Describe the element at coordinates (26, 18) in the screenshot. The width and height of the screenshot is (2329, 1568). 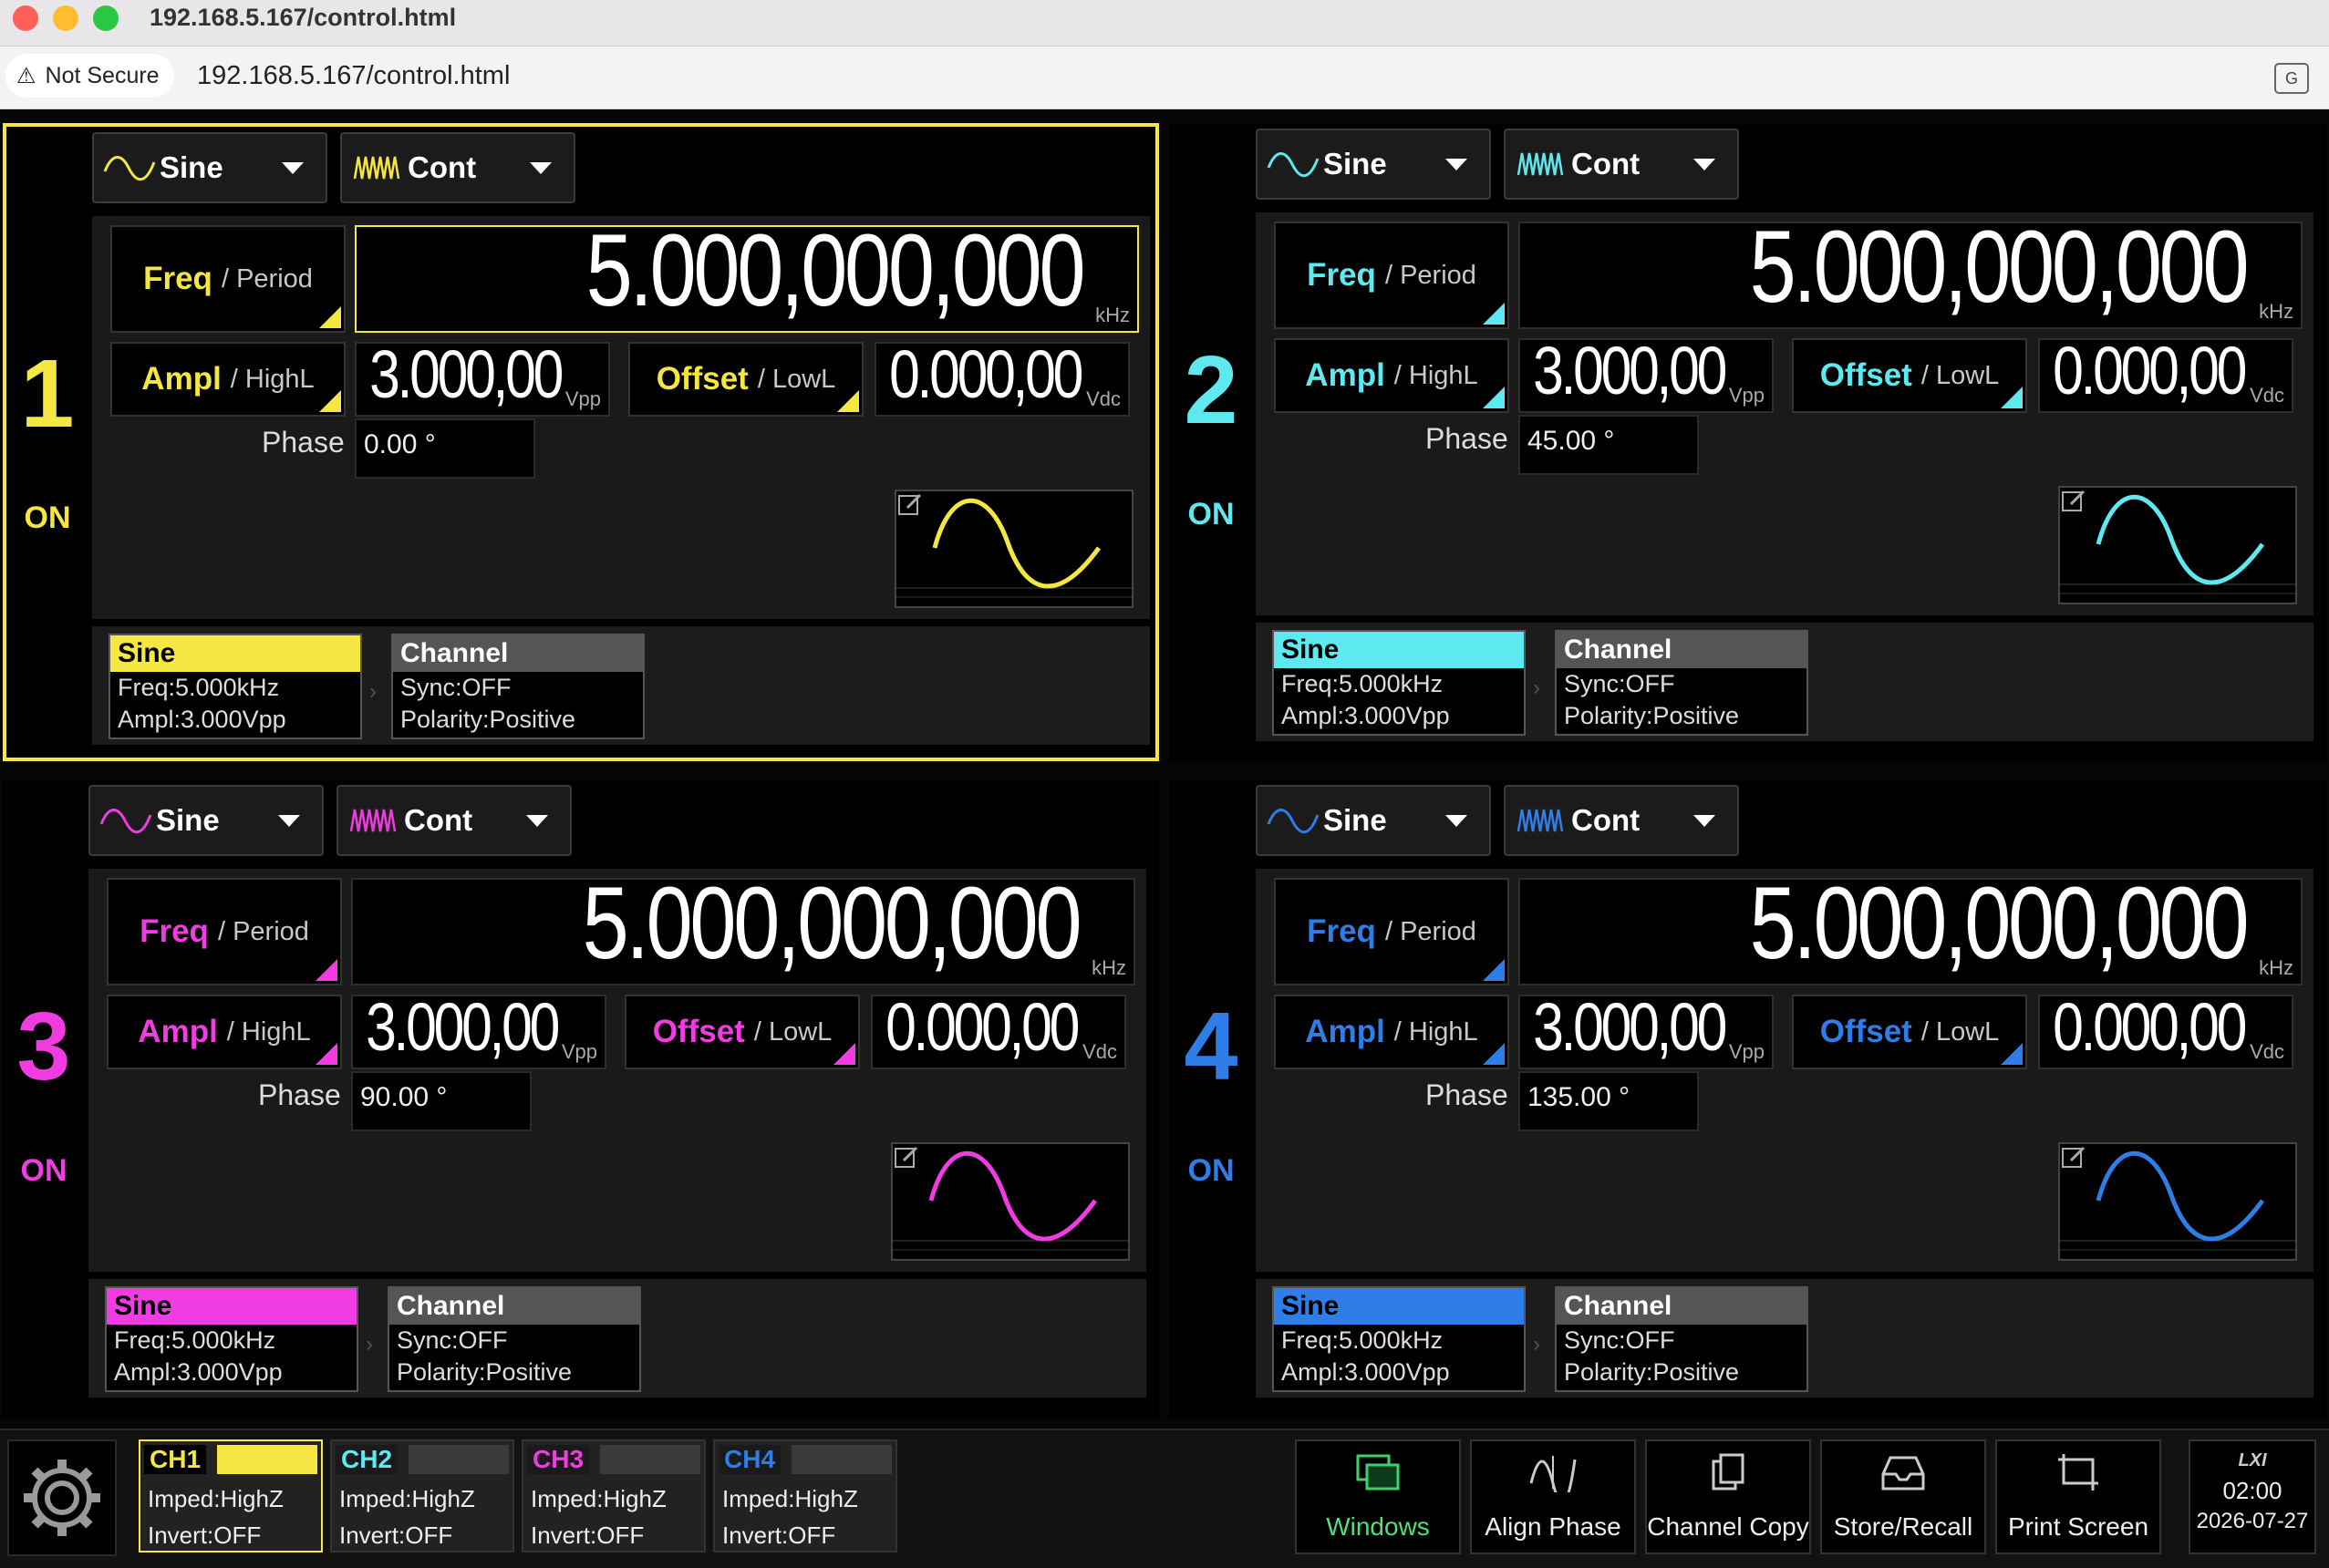
I see `close-window-button` at that location.